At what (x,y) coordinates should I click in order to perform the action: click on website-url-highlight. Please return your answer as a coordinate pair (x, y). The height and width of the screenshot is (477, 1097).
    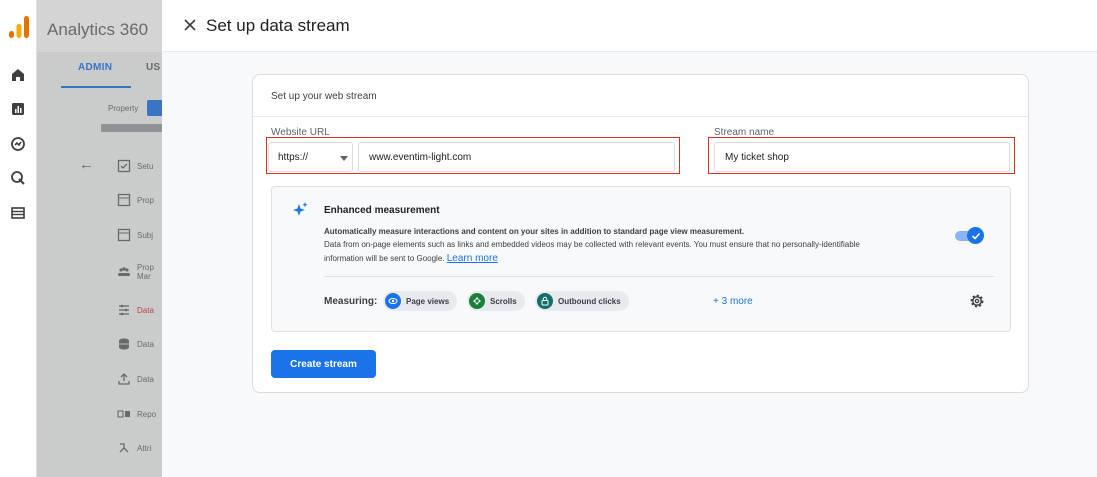
    Looking at the image, I should click on (473, 155).